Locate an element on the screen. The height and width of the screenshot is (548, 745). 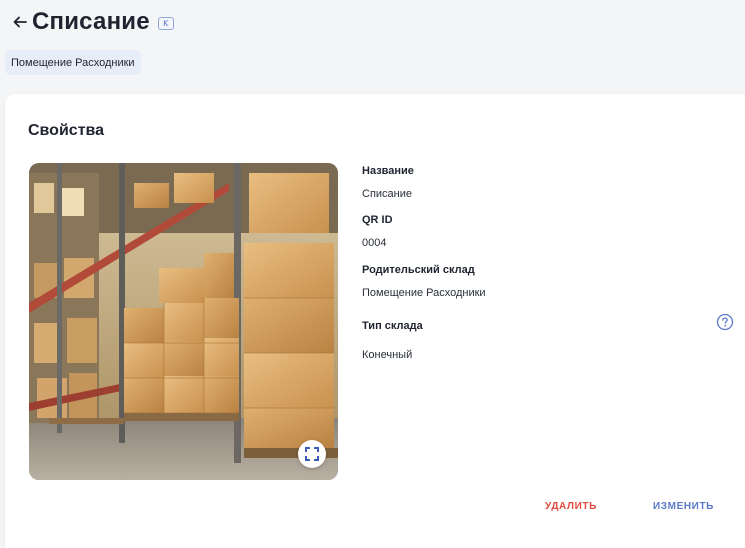
field-label-parent-warehouse: Родительский склад is located at coordinates (418, 270).